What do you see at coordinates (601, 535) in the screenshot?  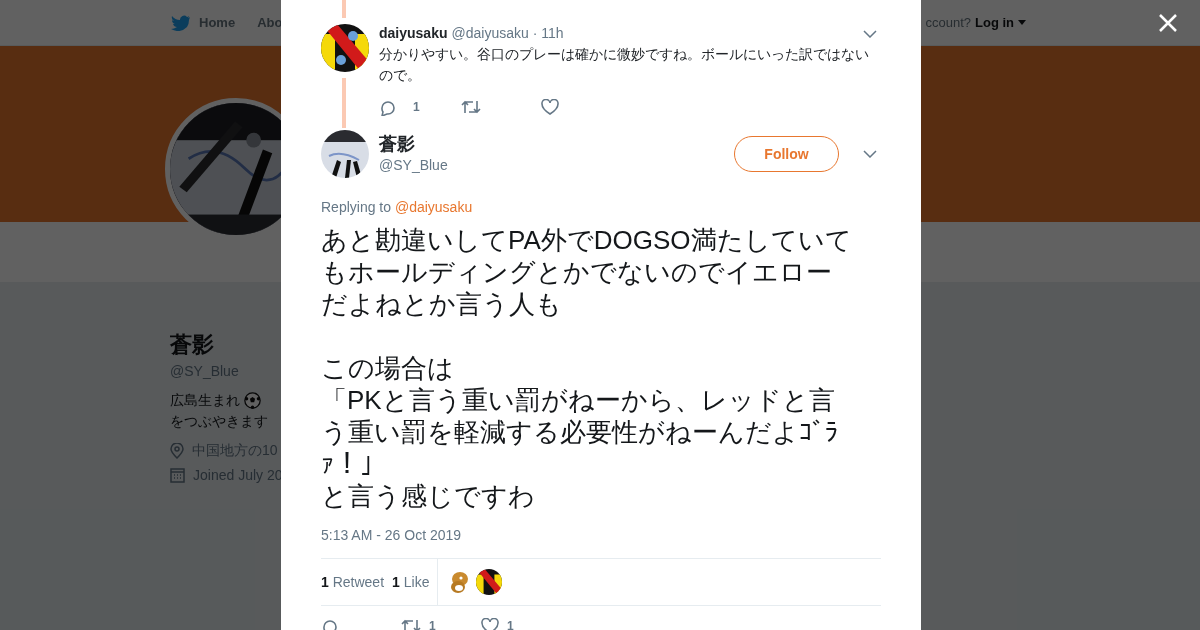 I see `tweet-timestamp: 5:13 AM - 26 Oct 2019` at bounding box center [601, 535].